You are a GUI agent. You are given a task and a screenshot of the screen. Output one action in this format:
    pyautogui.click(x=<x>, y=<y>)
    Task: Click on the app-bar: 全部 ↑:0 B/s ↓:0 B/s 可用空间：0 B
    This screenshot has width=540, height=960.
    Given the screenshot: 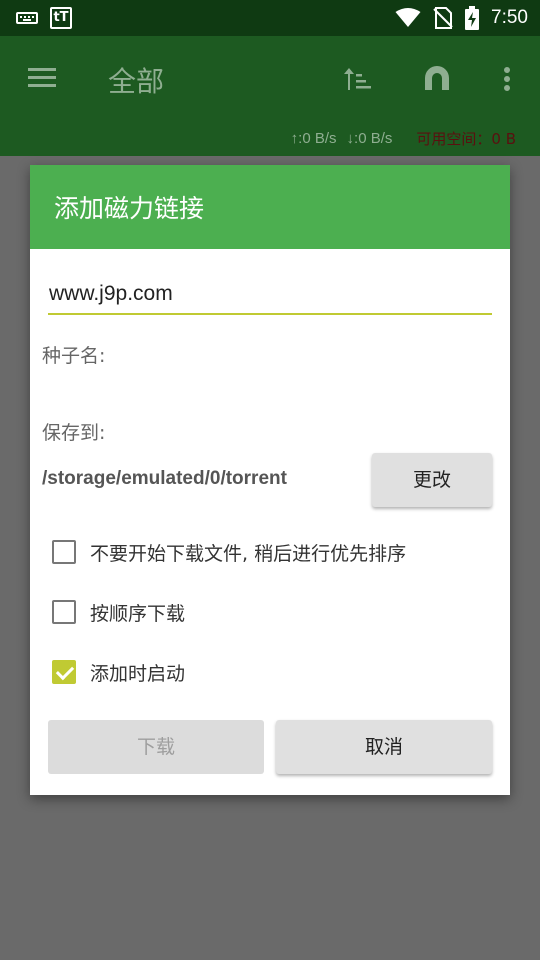 What is the action you would take?
    pyautogui.click(x=270, y=96)
    